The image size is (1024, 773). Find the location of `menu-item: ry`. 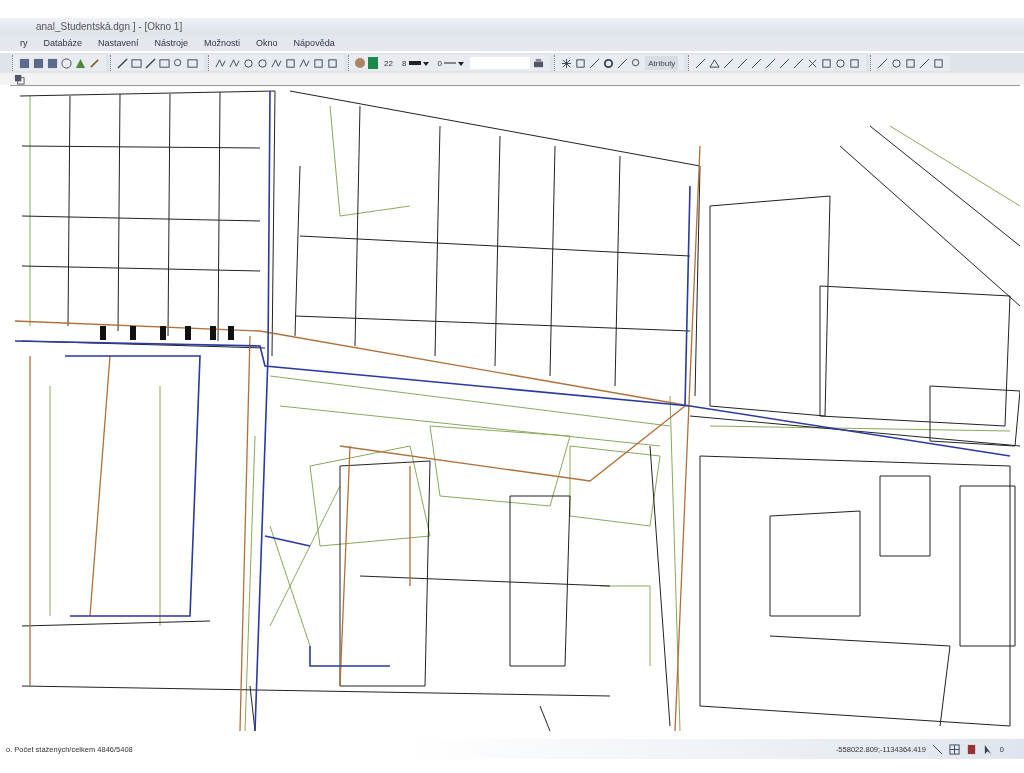

menu-item: ry is located at coordinates (24, 43).